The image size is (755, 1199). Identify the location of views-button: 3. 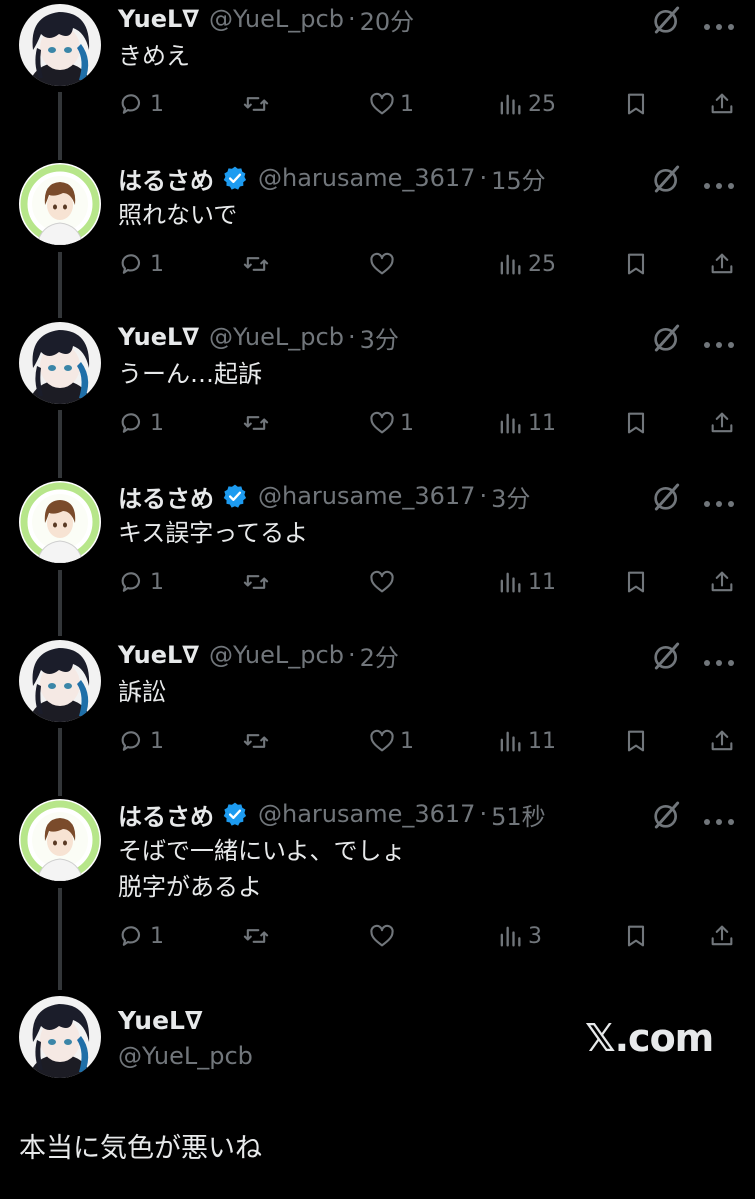
(519, 936).